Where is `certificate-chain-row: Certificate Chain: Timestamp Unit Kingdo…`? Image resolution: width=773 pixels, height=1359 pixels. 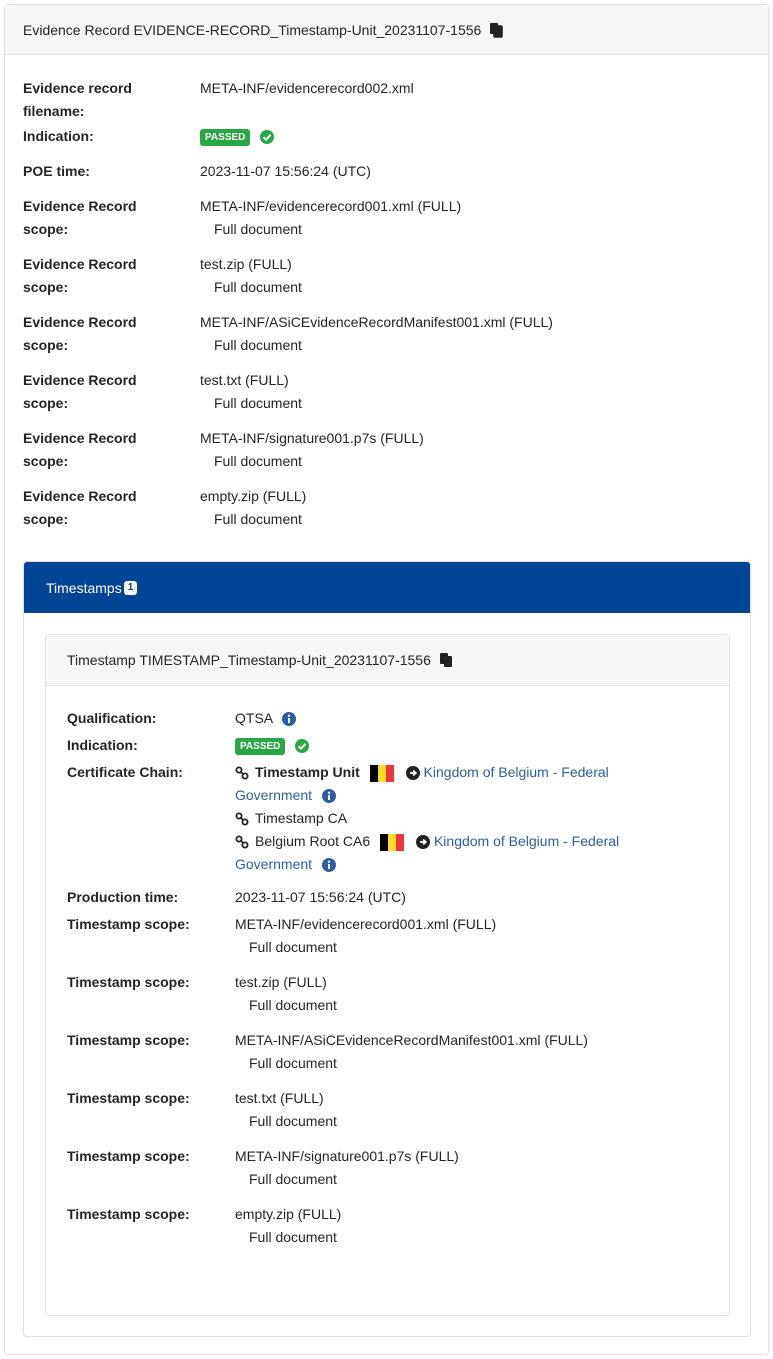 certificate-chain-row: Certificate Chain: Timestamp Unit Kingdo… is located at coordinates (398, 818).